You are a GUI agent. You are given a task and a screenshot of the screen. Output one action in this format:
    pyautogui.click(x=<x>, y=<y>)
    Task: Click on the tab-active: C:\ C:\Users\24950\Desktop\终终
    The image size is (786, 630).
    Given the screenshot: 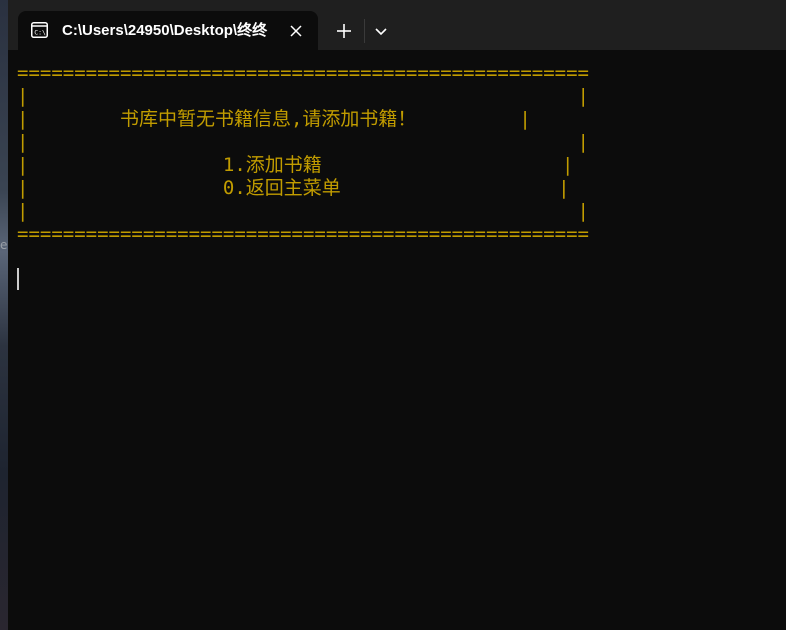 What is the action you would take?
    pyautogui.click(x=168, y=30)
    